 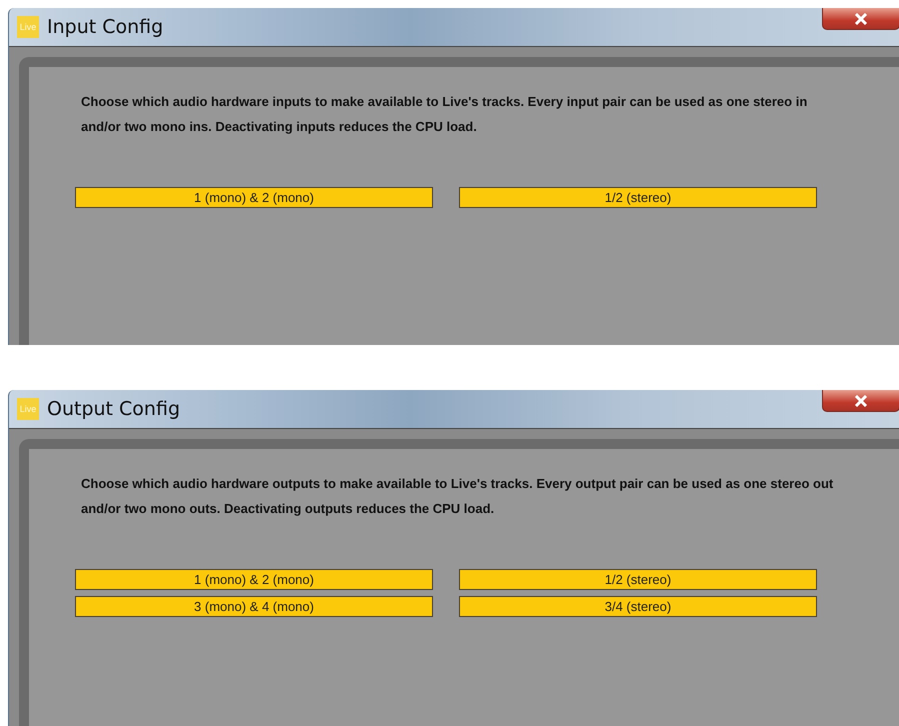 I want to click on mono-pair-toggle: 3 (mono) & 4 (mono), so click(x=254, y=607).